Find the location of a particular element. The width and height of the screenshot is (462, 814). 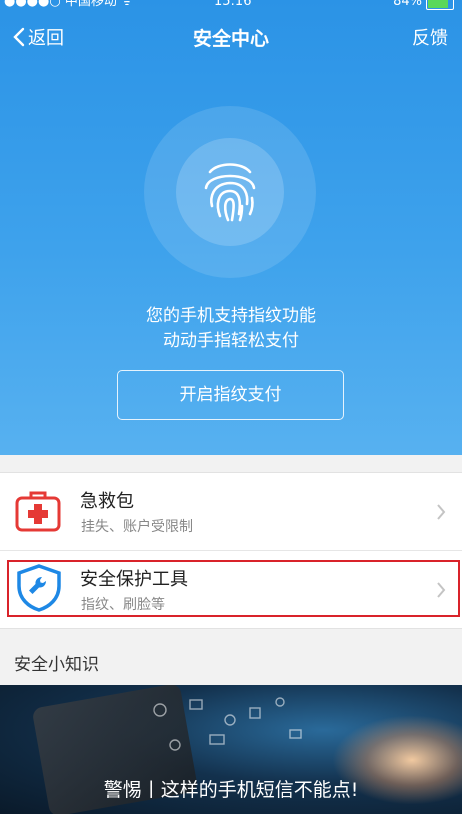

battery-icon is located at coordinates (440, 5).